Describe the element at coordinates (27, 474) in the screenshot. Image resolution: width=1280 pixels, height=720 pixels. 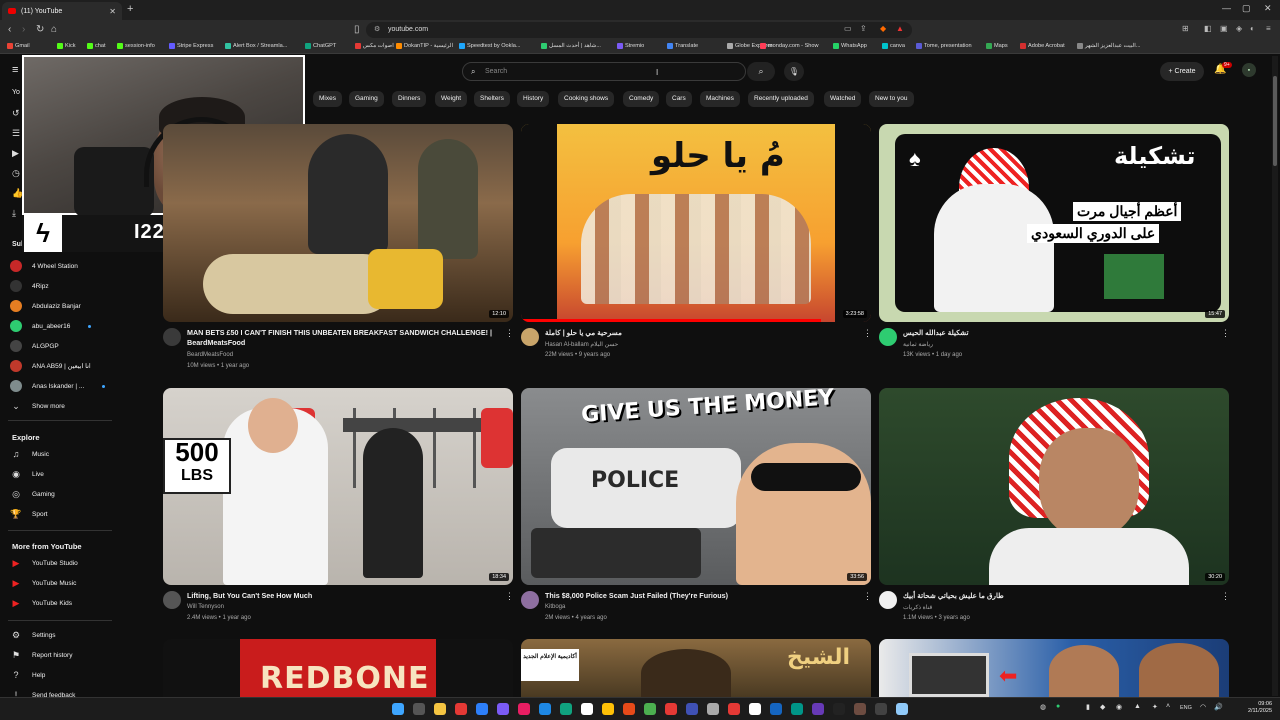
I see `explore-item-live: ◉ Live` at that location.